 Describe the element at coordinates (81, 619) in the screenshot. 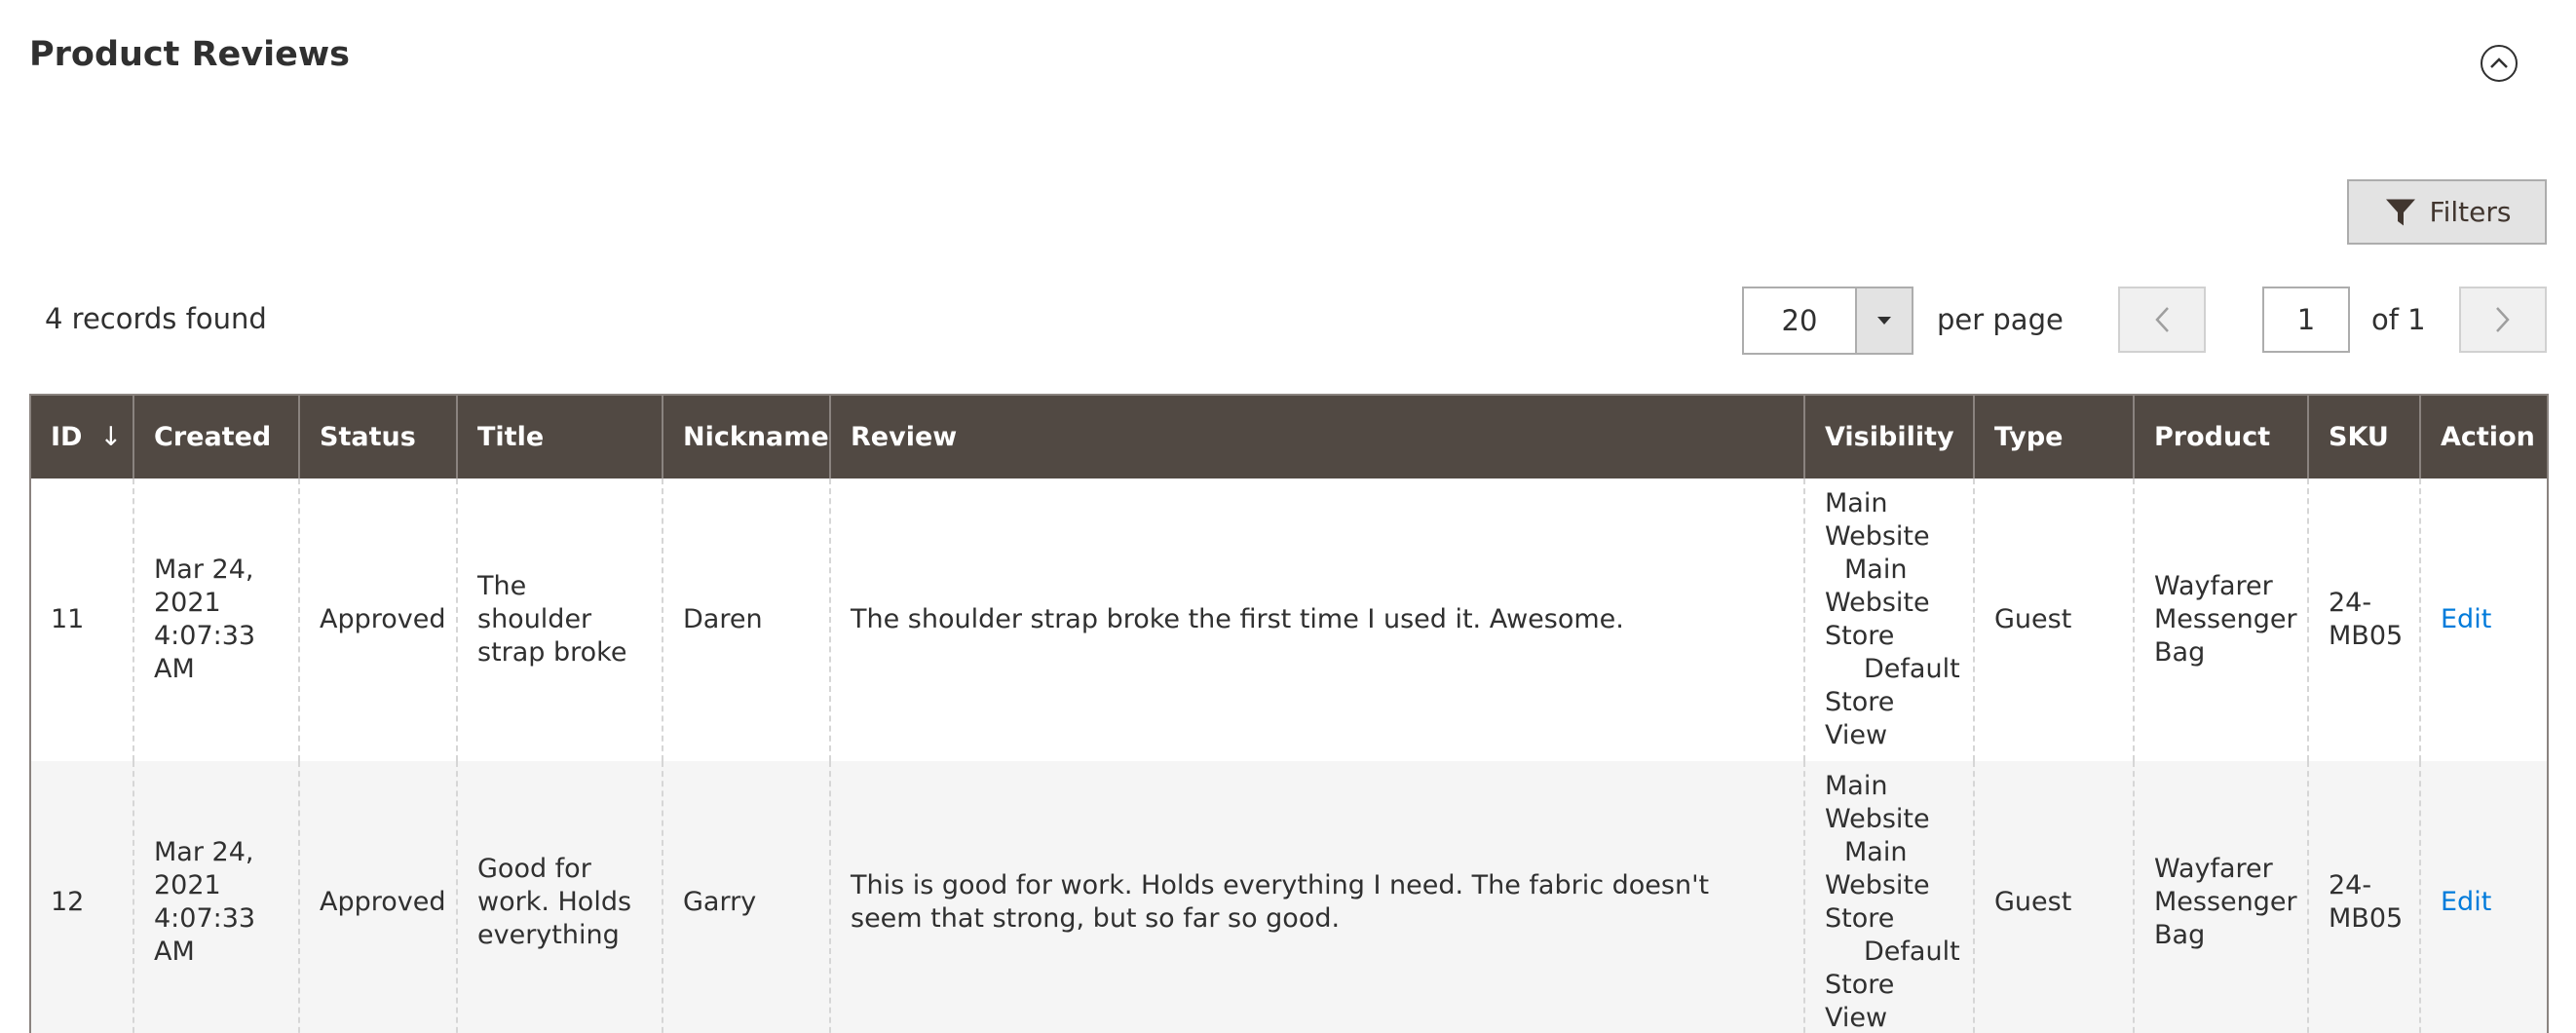

I see `cell-id: 11` at that location.